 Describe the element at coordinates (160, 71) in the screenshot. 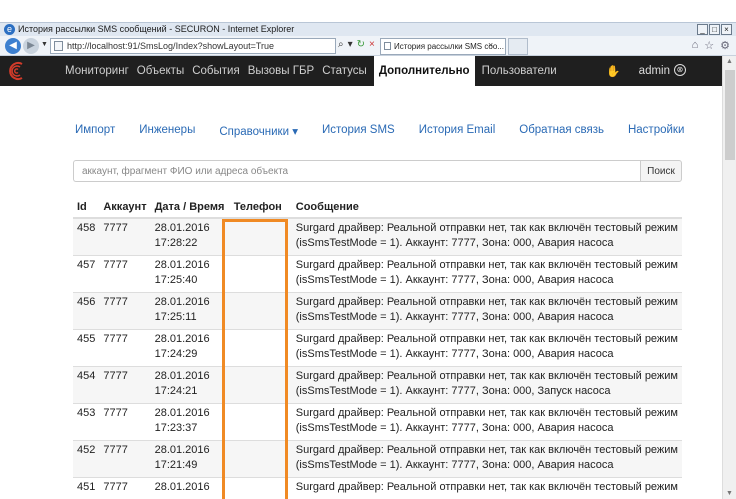

I see `nav-objects: Объекты` at that location.